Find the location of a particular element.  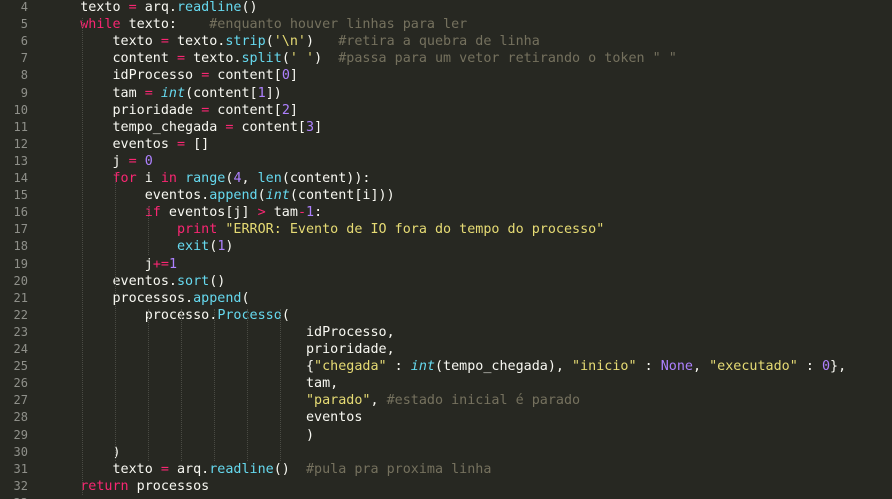

code-token: strip is located at coordinates (245, 42).